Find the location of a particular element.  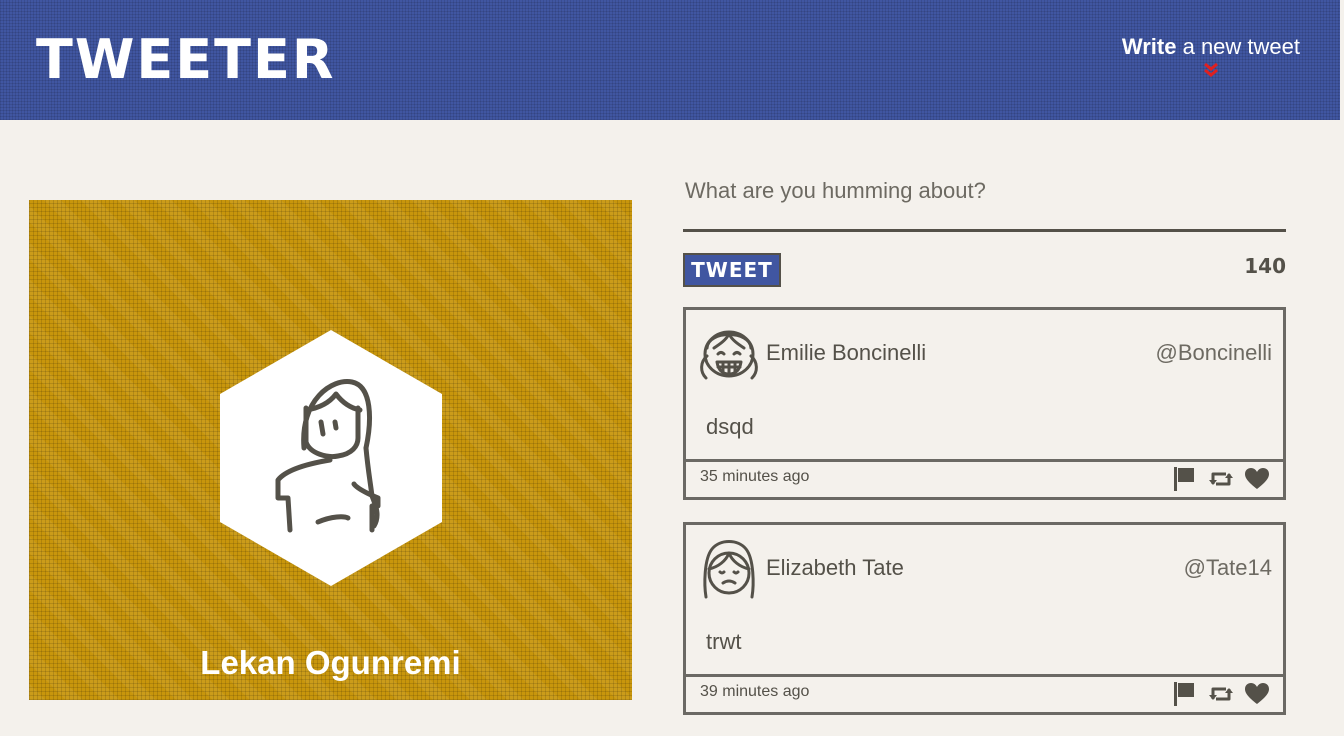

brand-logo: TWEETER is located at coordinates (185, 60).